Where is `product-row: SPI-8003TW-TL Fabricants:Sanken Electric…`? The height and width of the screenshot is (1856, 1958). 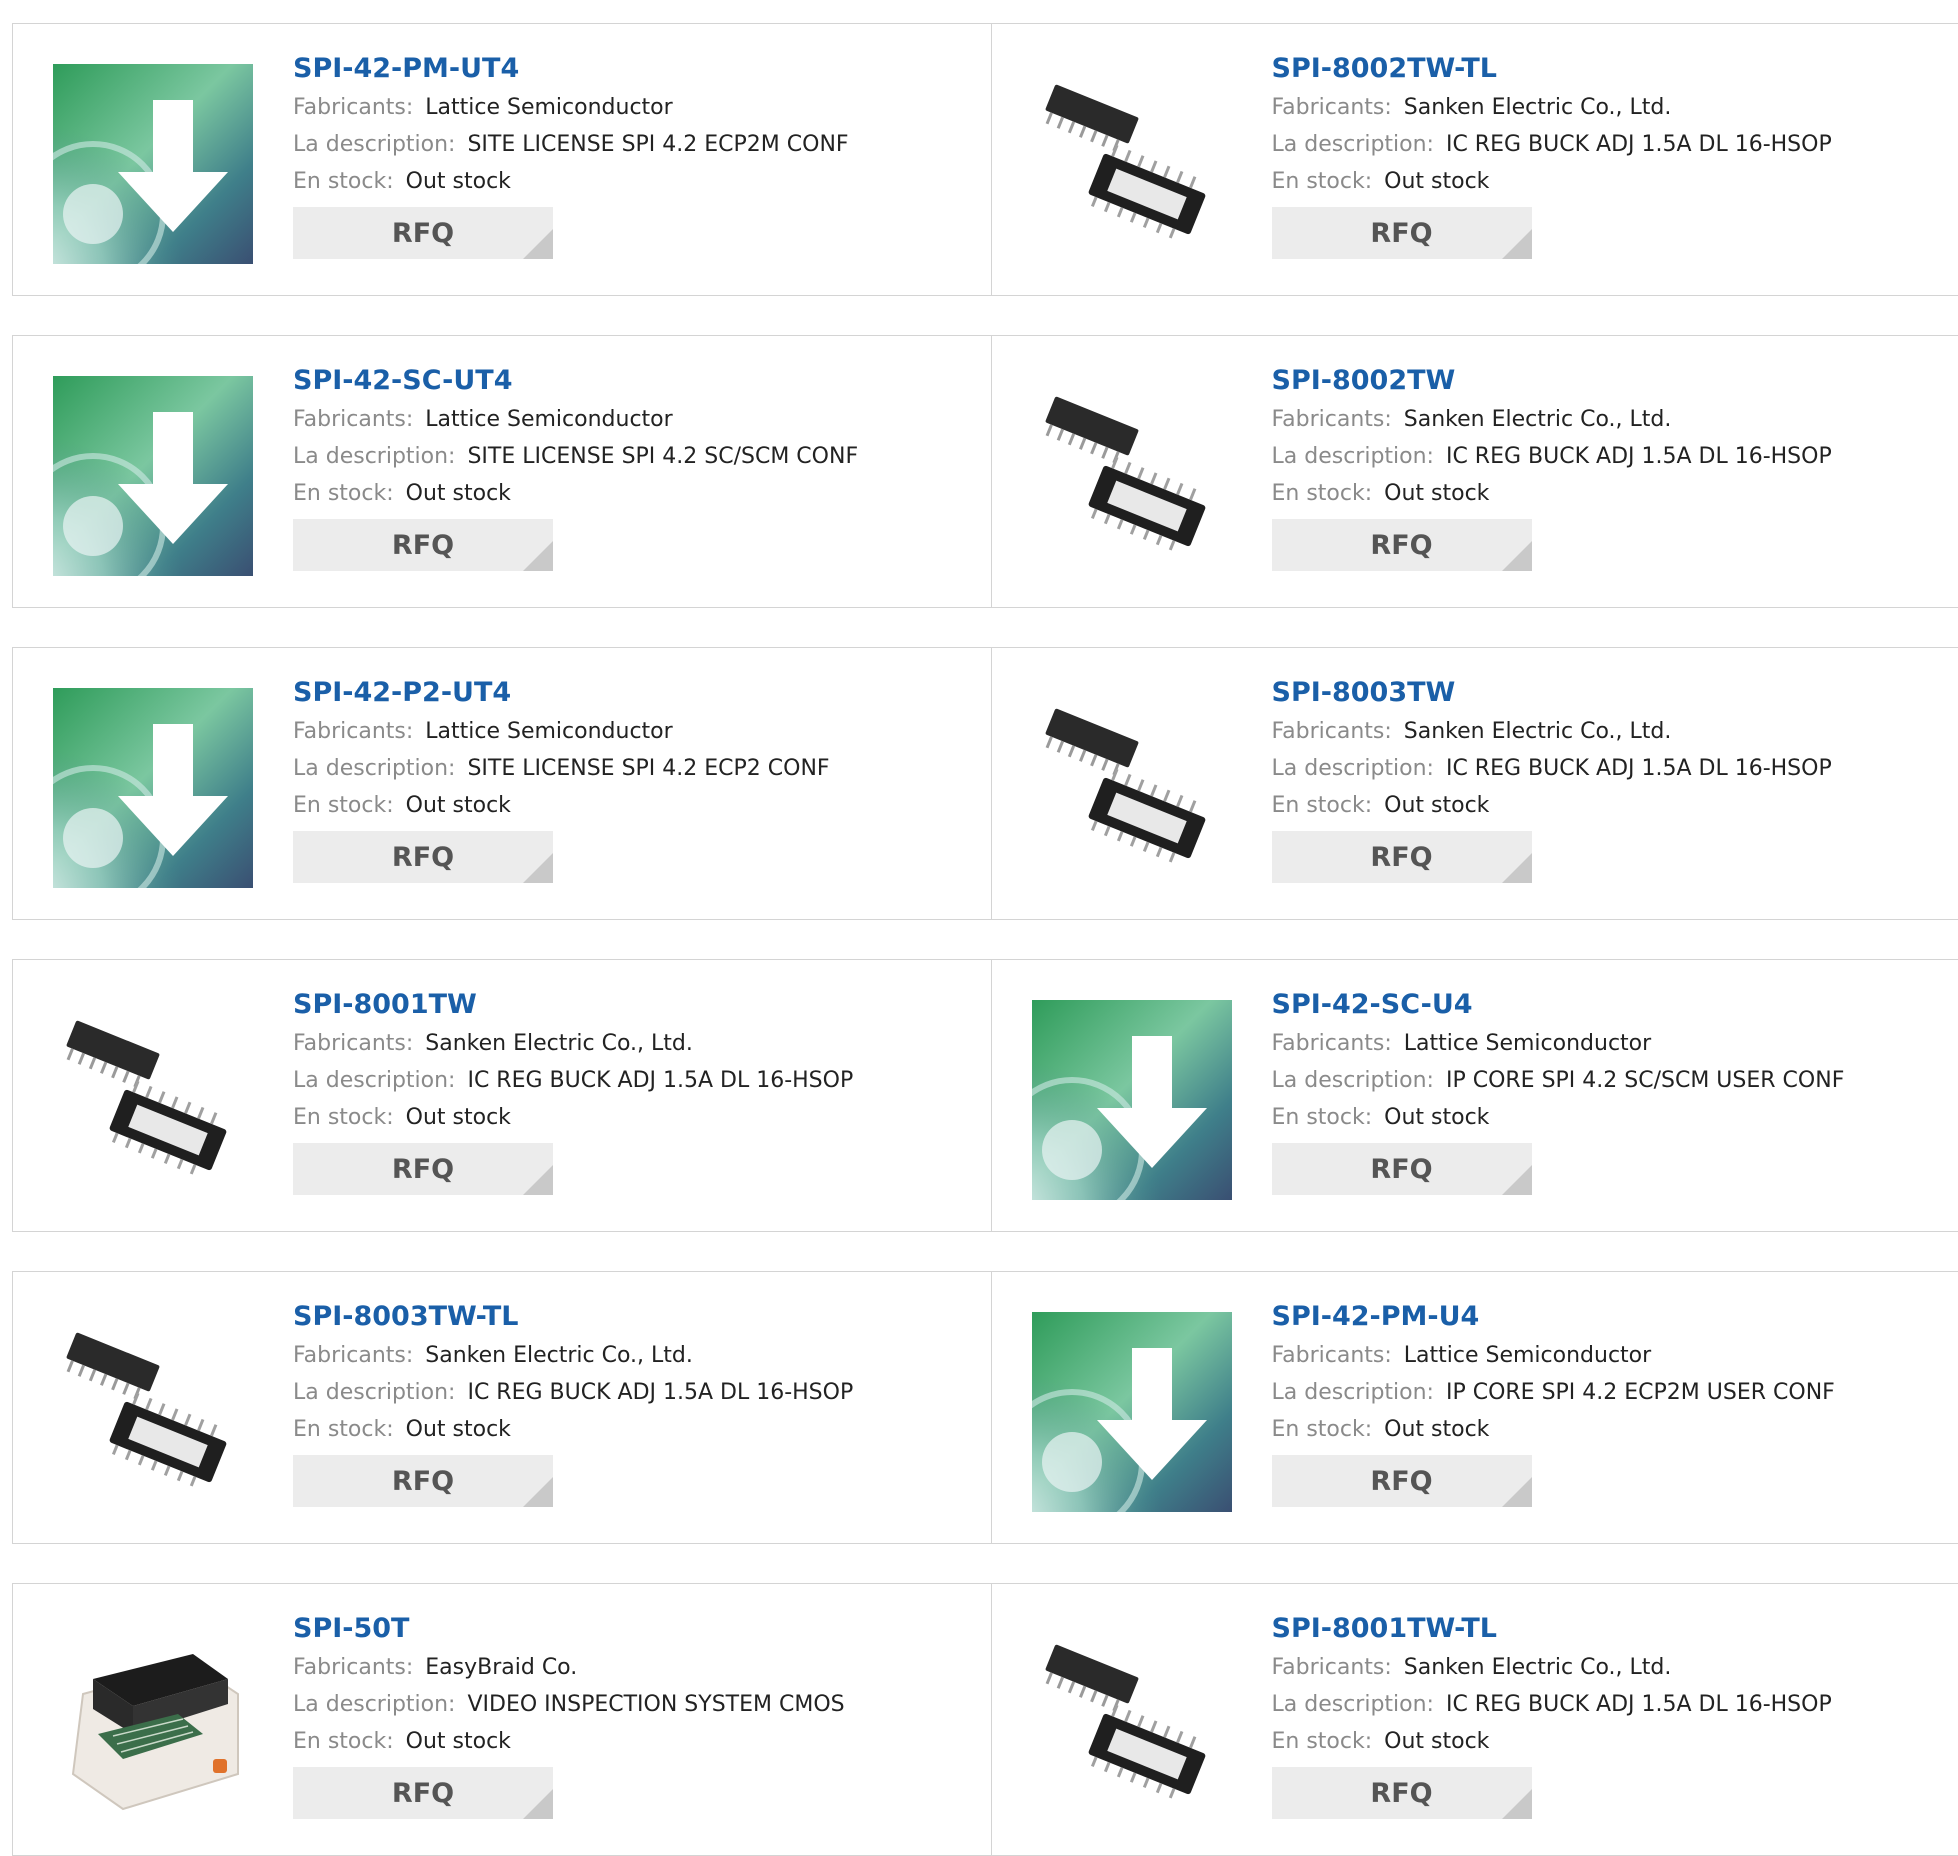
product-row: SPI-8003TW-TL Fabricants:Sanken Electric… is located at coordinates (985, 1407).